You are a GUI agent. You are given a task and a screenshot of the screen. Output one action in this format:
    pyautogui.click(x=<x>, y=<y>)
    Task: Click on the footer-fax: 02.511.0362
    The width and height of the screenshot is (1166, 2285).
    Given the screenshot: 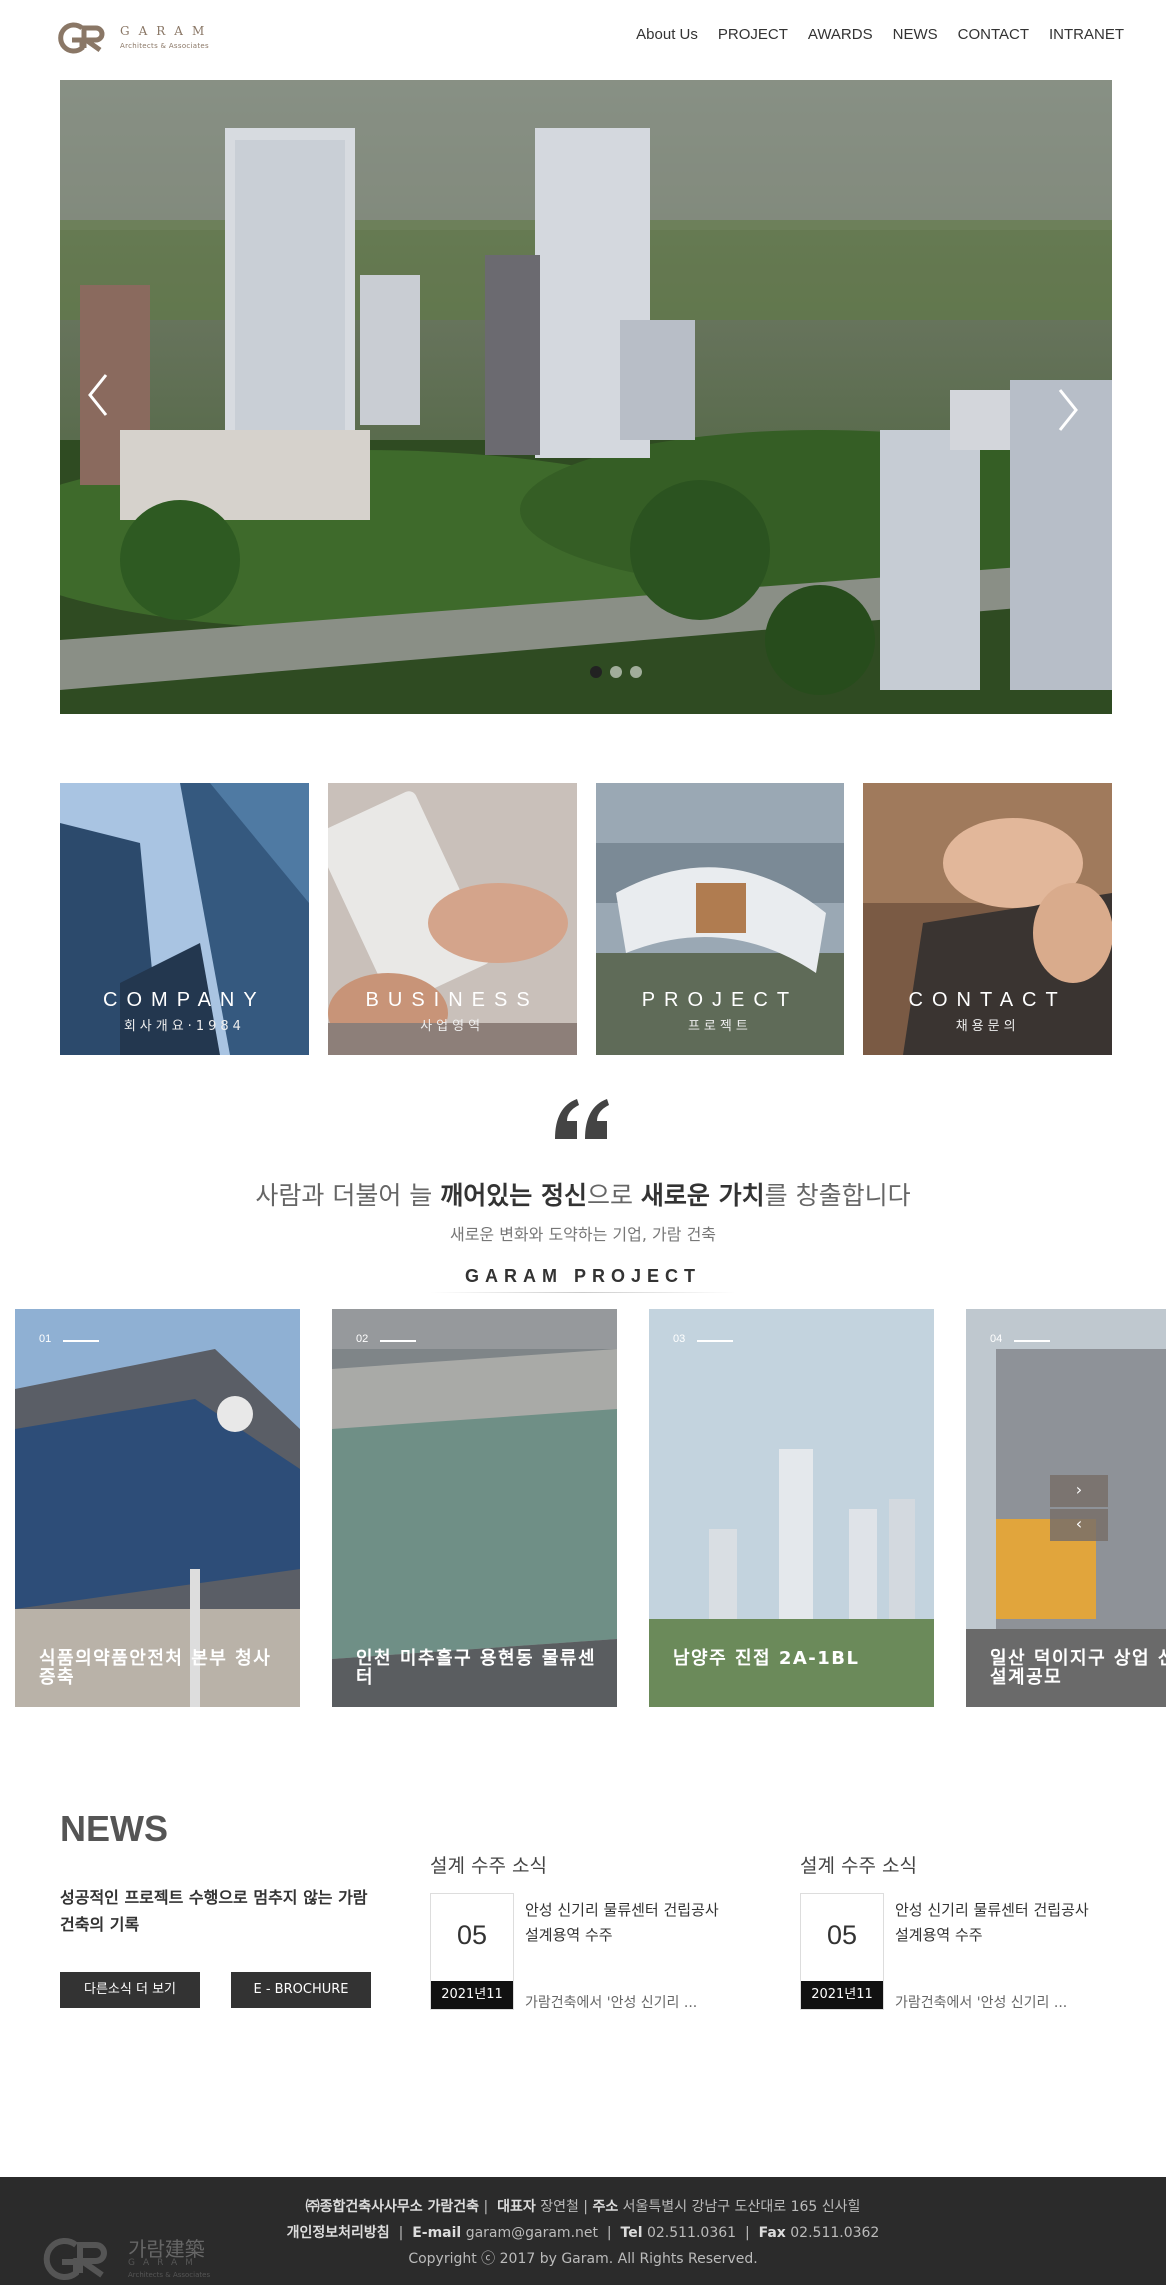 What is the action you would take?
    pyautogui.click(x=835, y=2233)
    